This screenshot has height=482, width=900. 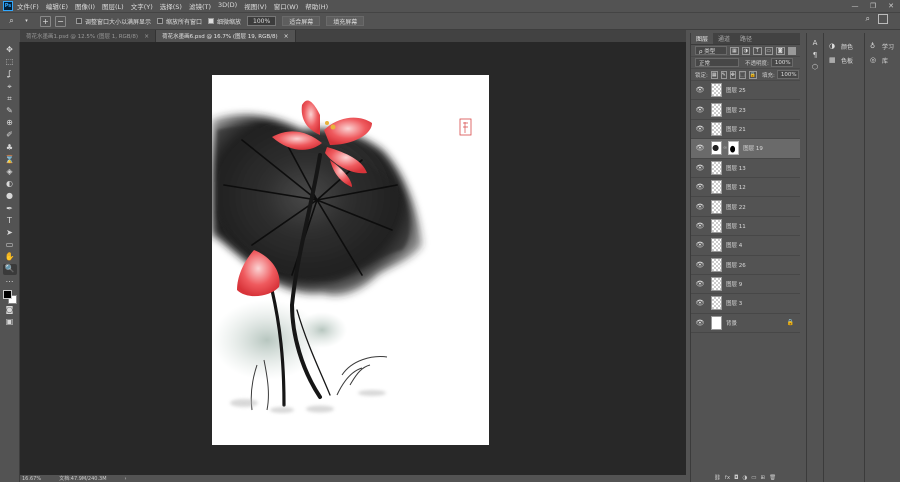 What do you see at coordinates (745, 324) in the screenshot?
I see `layer-row: 👁 背景 🔒` at bounding box center [745, 324].